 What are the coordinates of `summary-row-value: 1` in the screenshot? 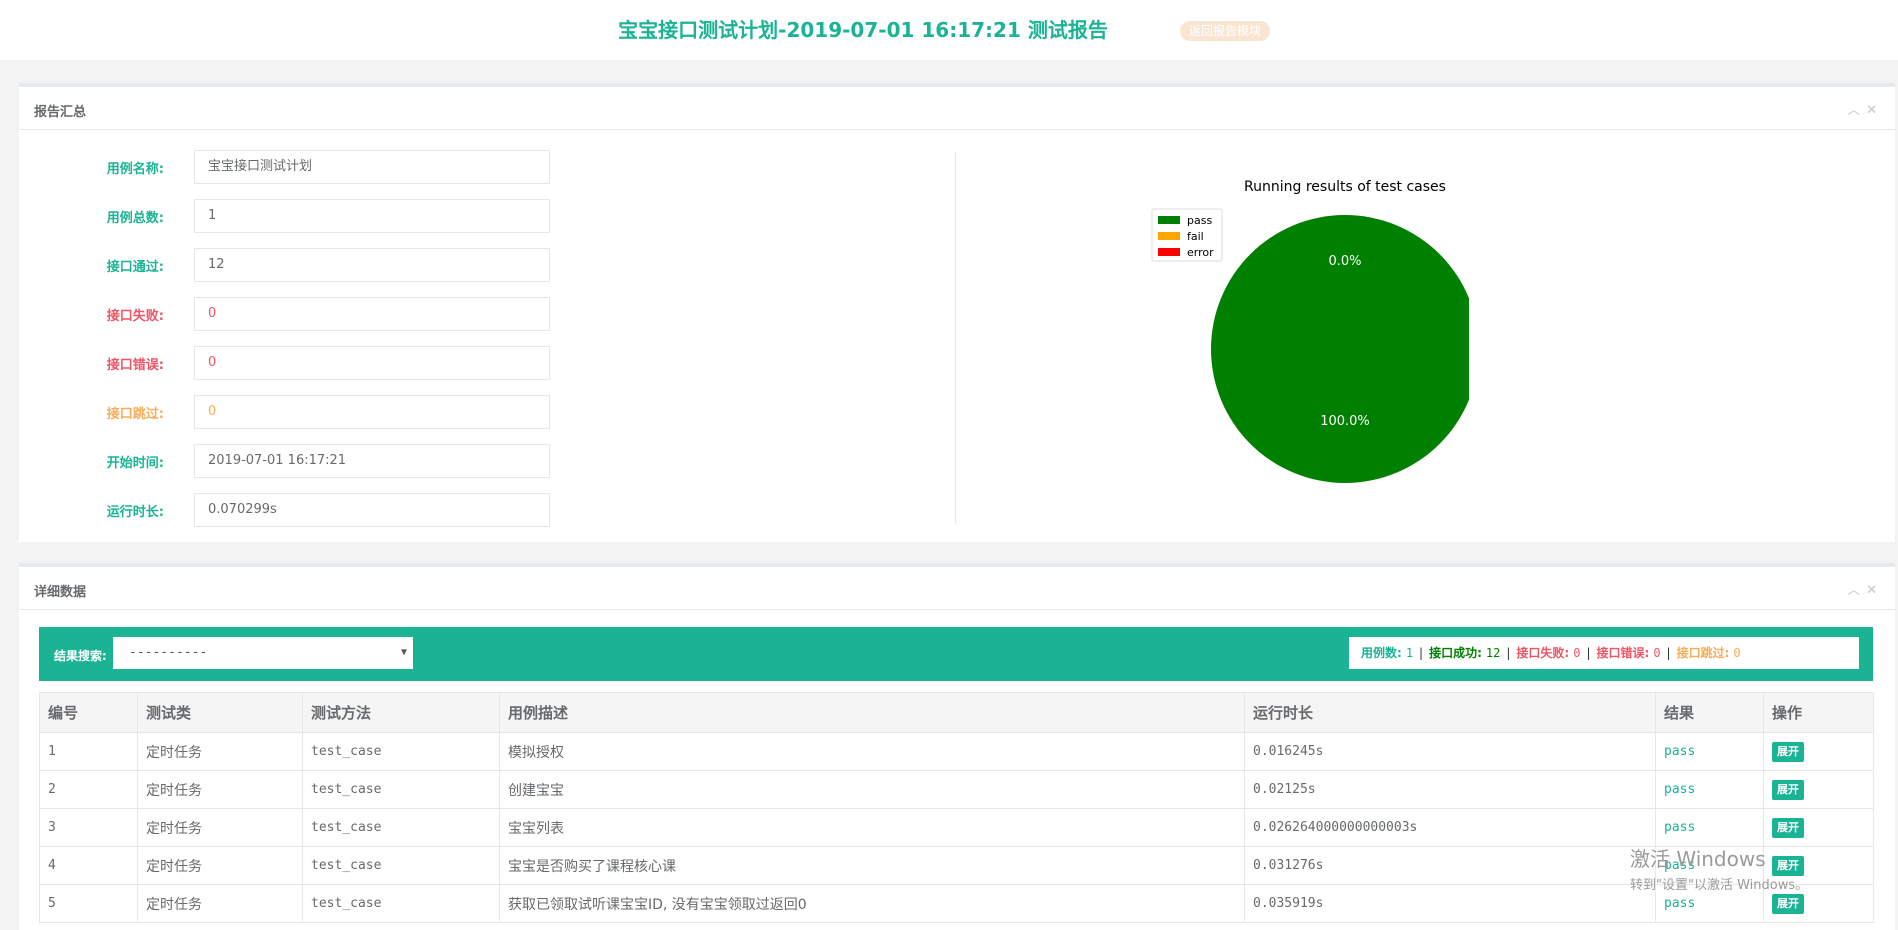 It's located at (372, 216).